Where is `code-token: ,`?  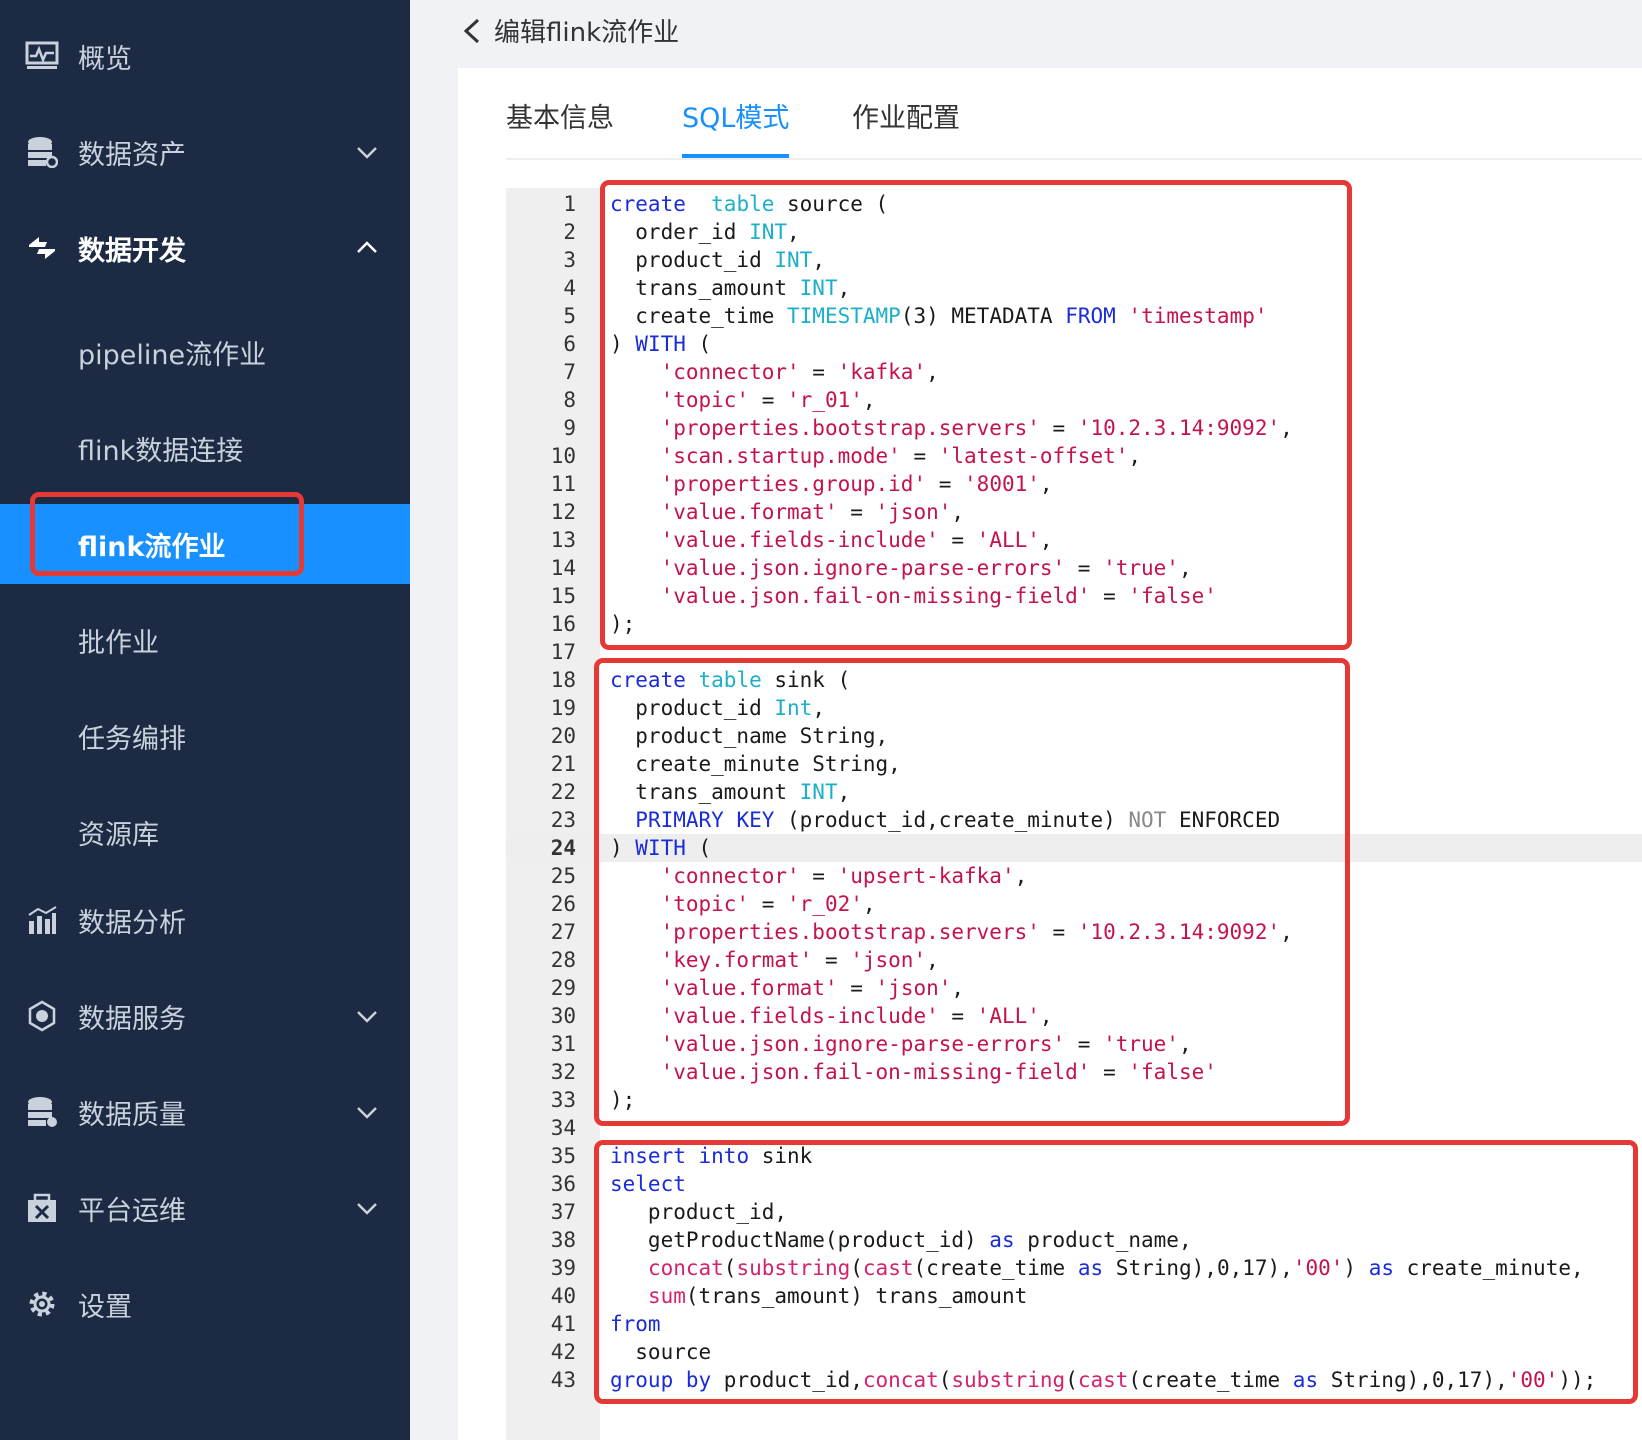 code-token: , is located at coordinates (958, 988).